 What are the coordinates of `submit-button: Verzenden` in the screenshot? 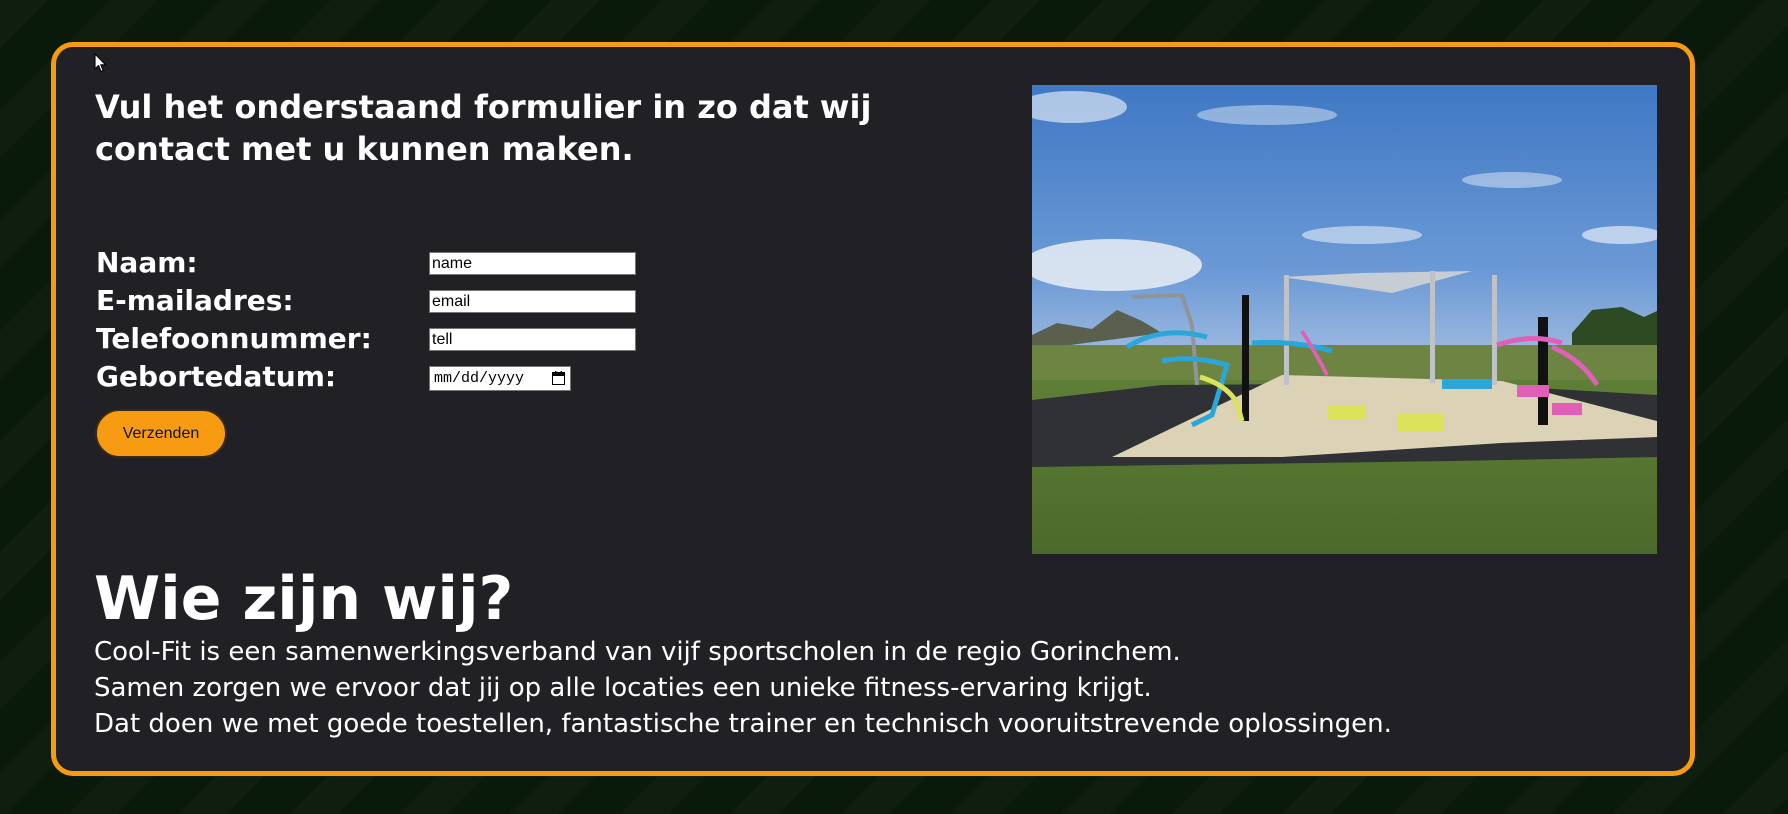 It's located at (161, 433).